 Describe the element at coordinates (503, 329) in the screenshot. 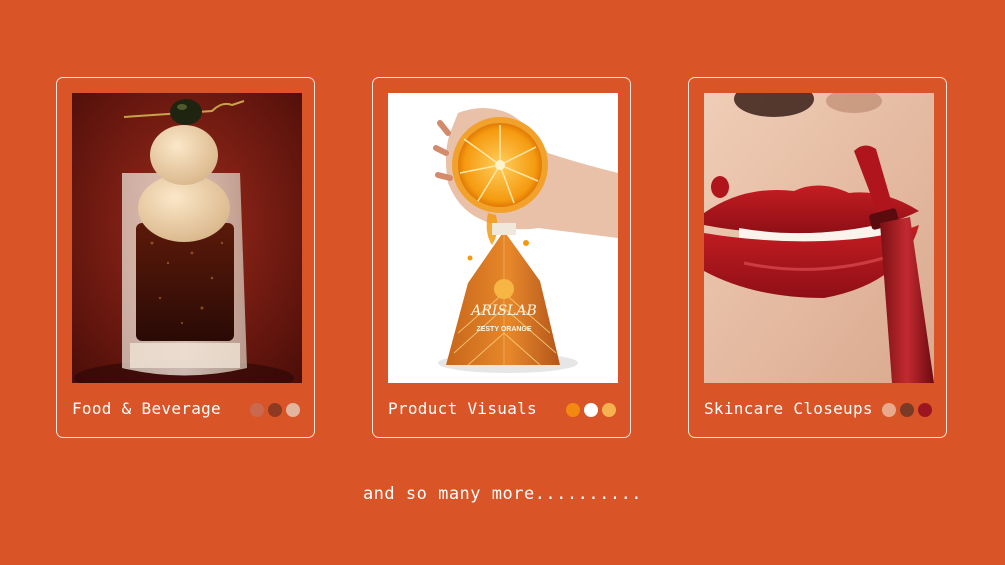

I see `package-flavor-text: ZESTY ORANGE` at that location.